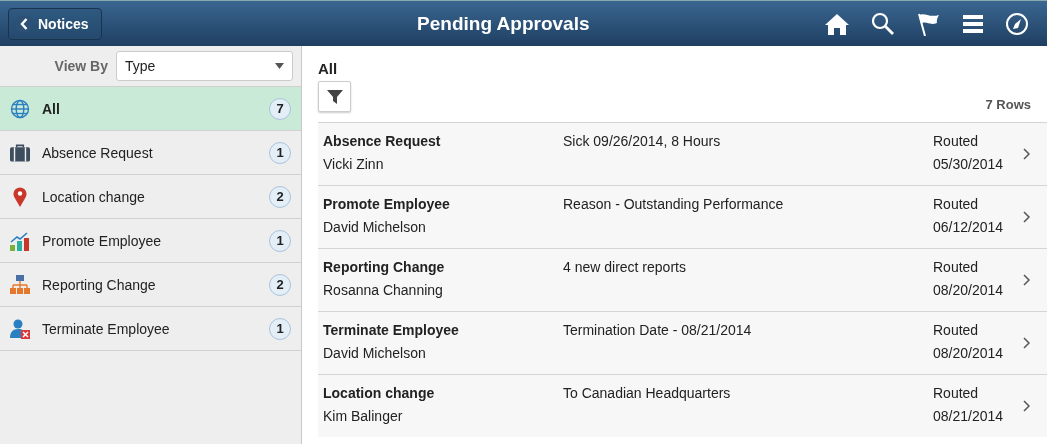 Image resolution: width=1047 pixels, height=444 pixels. What do you see at coordinates (150, 153) in the screenshot?
I see `category-item: Absence Request 1` at bounding box center [150, 153].